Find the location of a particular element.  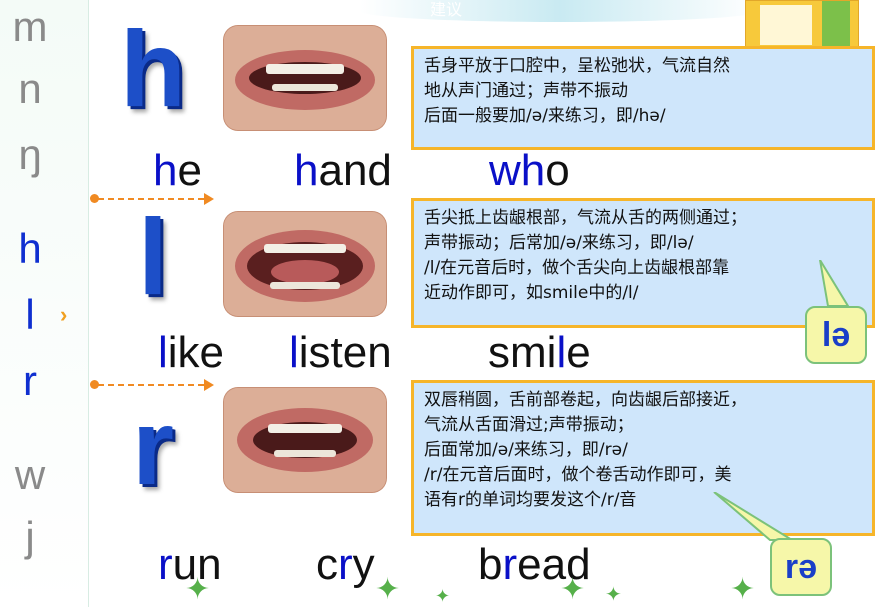

mouth-photo-r is located at coordinates (305, 440).